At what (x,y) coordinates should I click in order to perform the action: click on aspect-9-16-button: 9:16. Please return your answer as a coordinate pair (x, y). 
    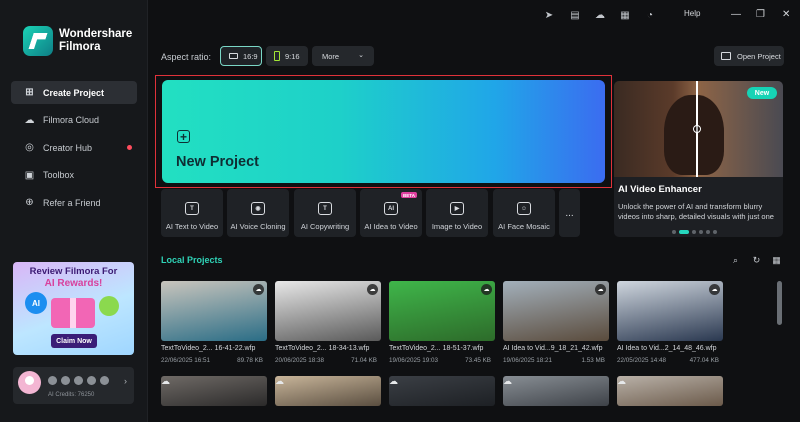
    Looking at the image, I should click on (287, 56).